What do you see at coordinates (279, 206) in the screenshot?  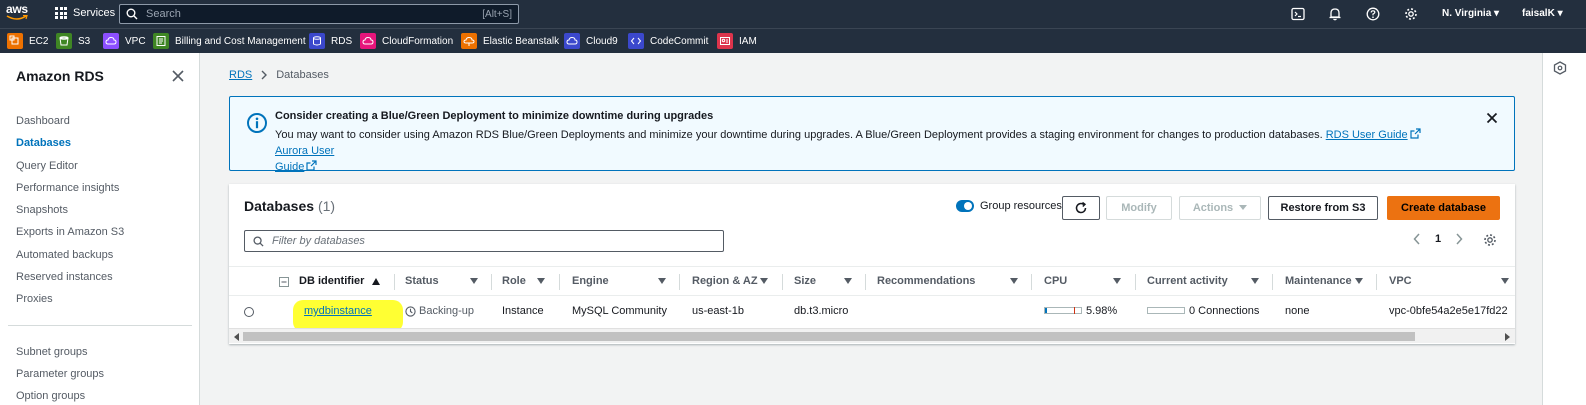 I see `panel-title-text: Databases` at bounding box center [279, 206].